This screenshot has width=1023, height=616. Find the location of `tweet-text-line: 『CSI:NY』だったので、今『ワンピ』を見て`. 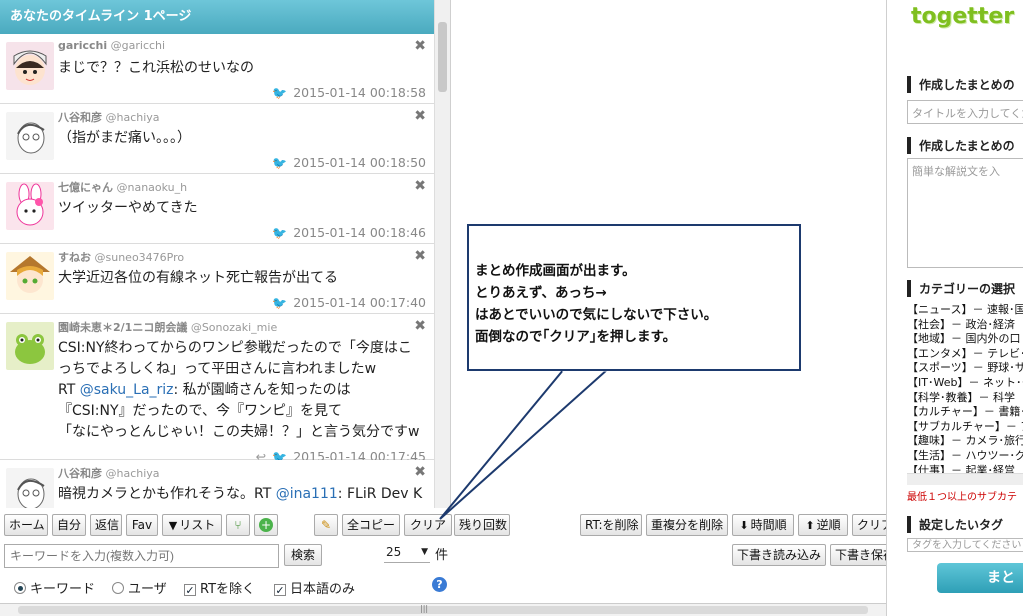

tweet-text-line: 『CSI:NY』だったので、今『ワンピ』を見て is located at coordinates (200, 411).